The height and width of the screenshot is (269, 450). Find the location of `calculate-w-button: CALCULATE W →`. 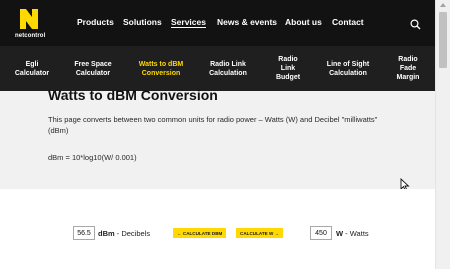

calculate-w-button: CALCULATE W → is located at coordinates (260, 233).